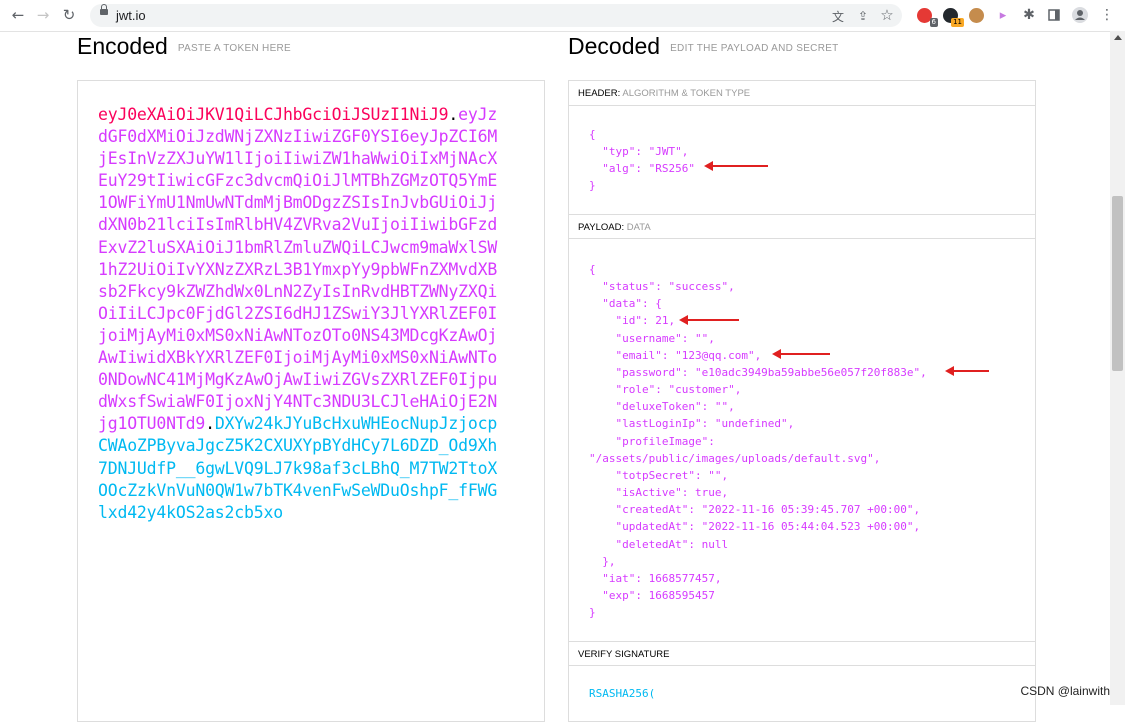 The image size is (1125, 722). Describe the element at coordinates (802, 226) in the screenshot. I see `payload-pane-title: PAYLOAD: DATA` at that location.